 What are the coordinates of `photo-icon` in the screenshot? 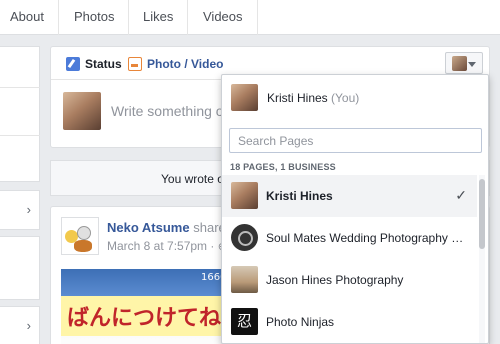 It's located at (135, 64).